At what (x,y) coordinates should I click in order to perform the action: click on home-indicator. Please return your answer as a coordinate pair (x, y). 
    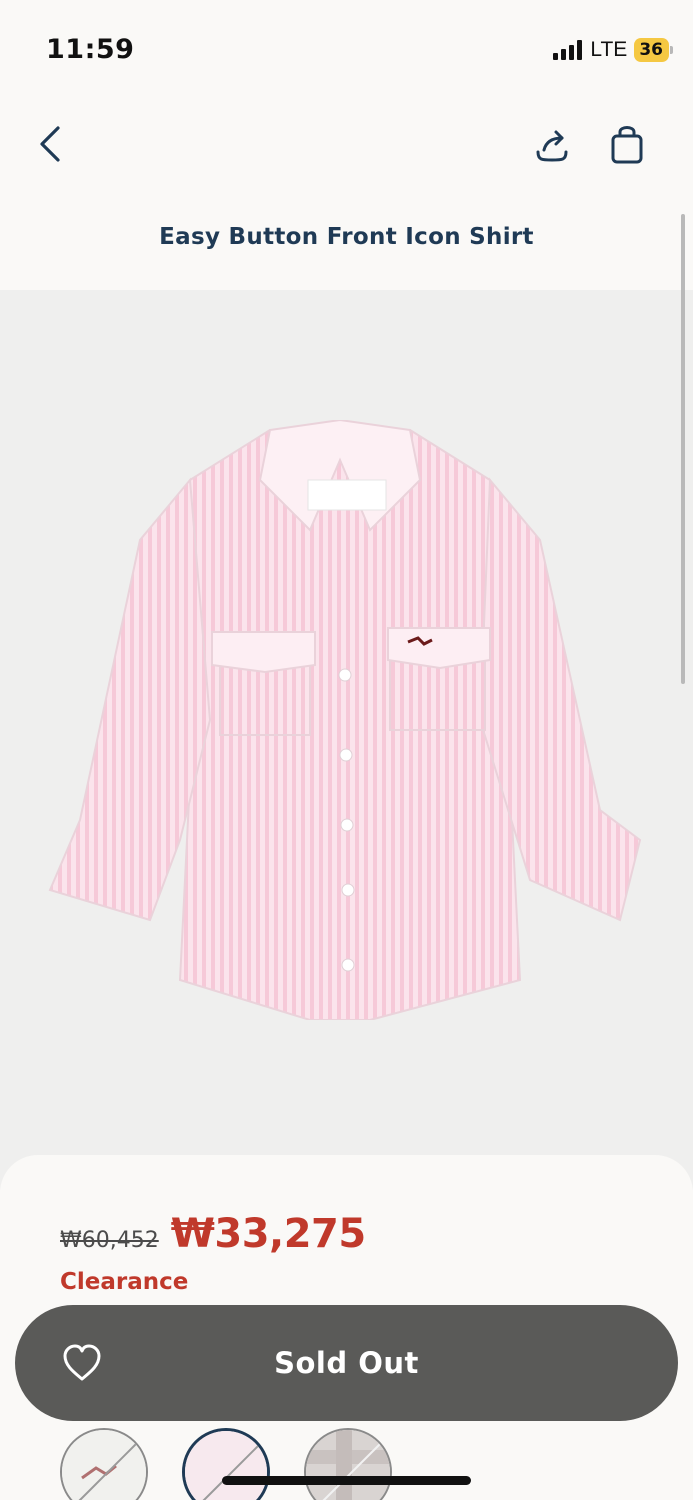
    Looking at the image, I should click on (346, 1480).